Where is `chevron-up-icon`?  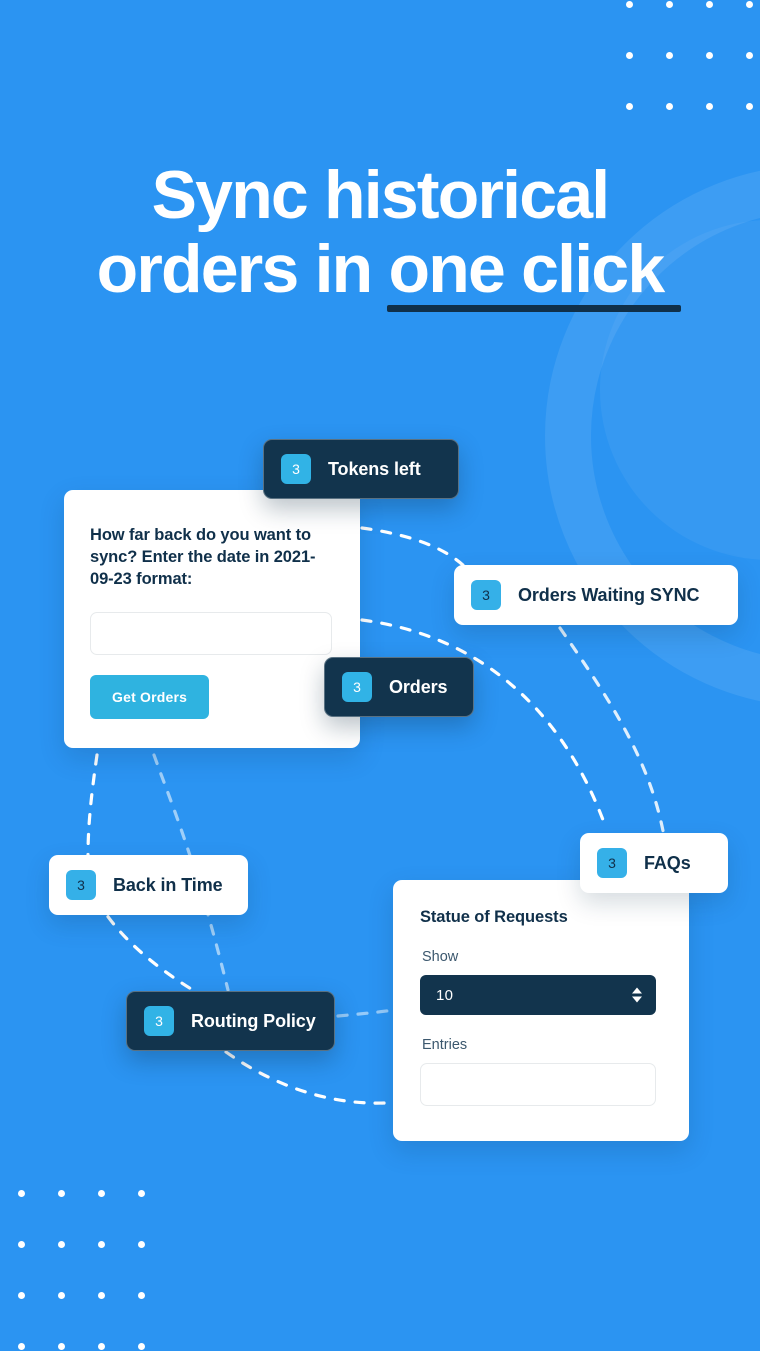
chevron-up-icon is located at coordinates (637, 990).